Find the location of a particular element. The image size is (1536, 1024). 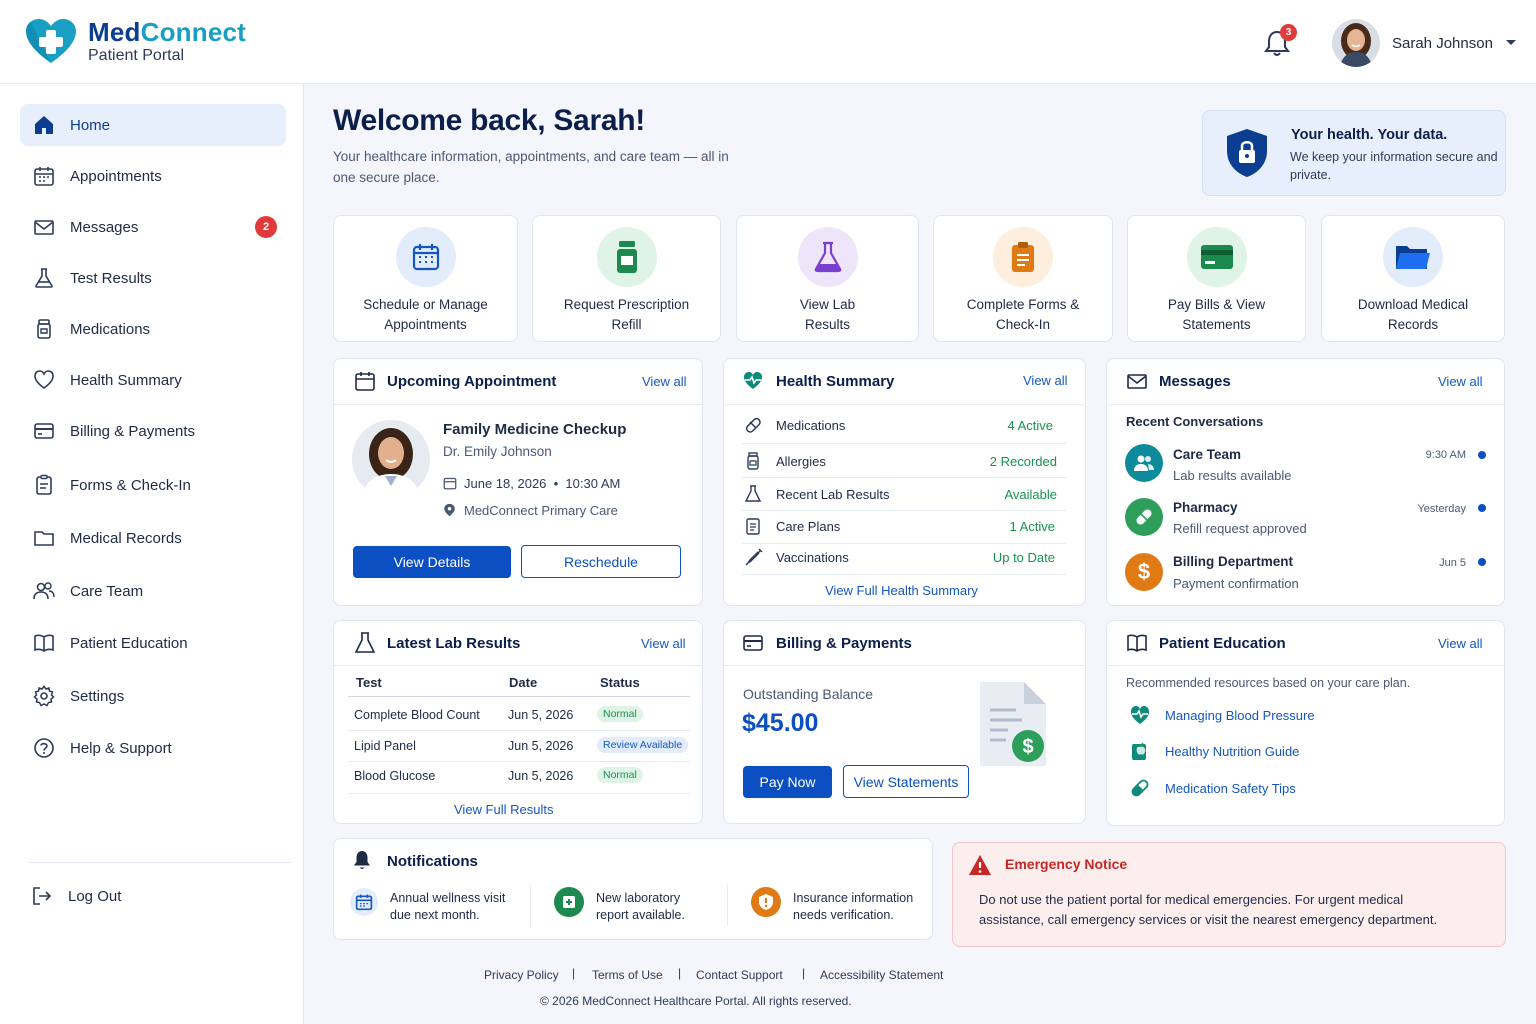

messages-title: Messages is located at coordinates (1195, 381).